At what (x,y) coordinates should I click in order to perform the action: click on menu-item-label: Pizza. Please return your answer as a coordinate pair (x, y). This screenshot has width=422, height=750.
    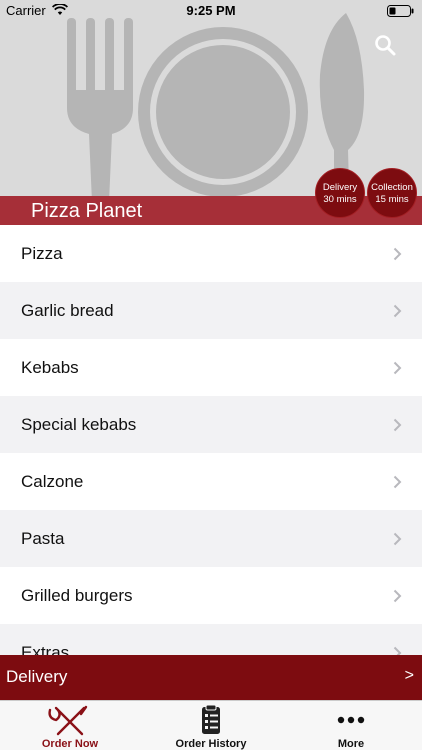
    Looking at the image, I should click on (42, 253).